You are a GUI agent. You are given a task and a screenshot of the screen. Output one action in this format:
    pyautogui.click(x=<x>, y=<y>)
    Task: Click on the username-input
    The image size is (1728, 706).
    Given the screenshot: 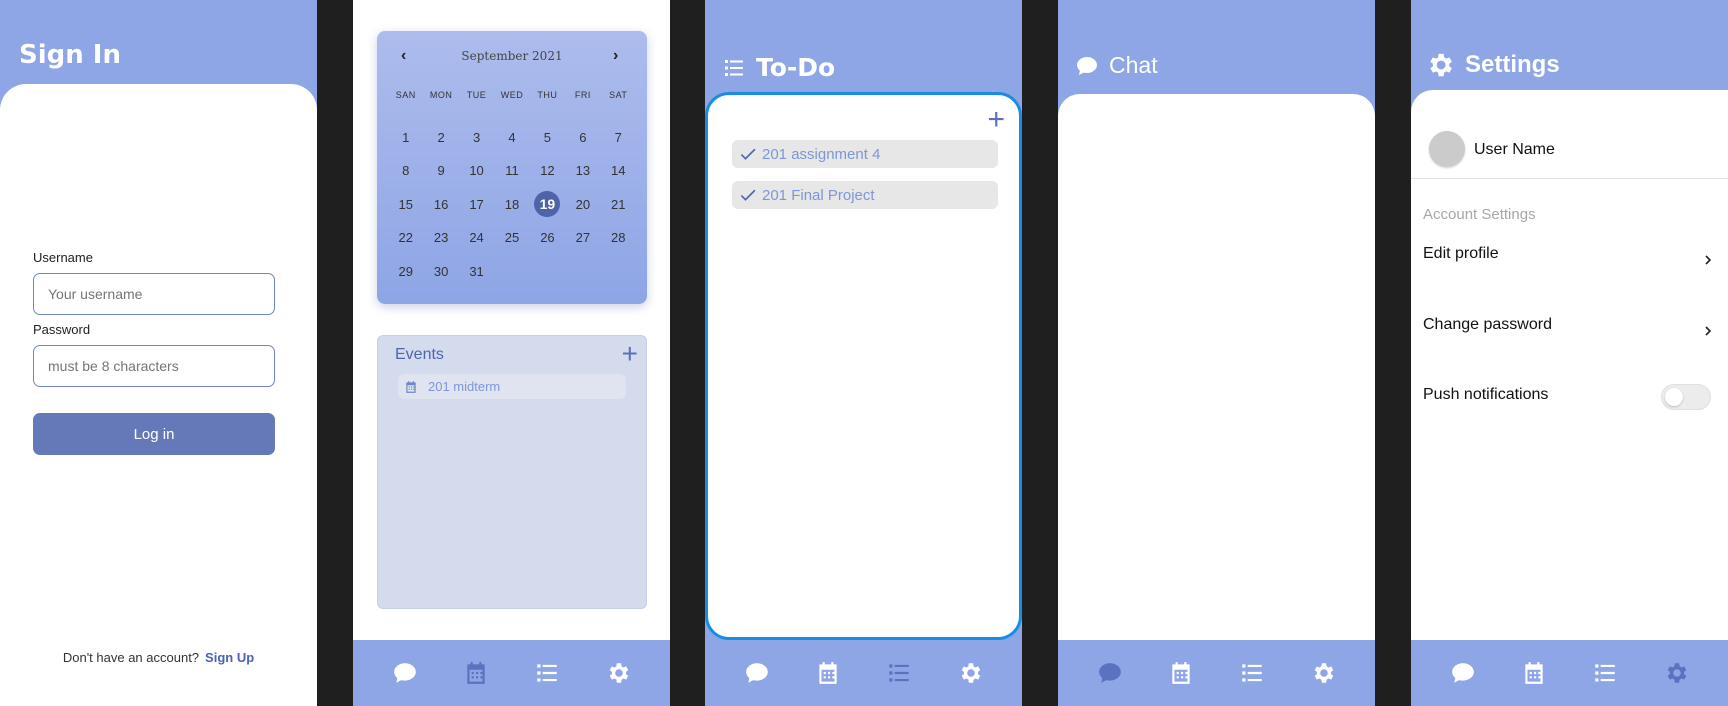 What is the action you would take?
    pyautogui.click(x=154, y=294)
    